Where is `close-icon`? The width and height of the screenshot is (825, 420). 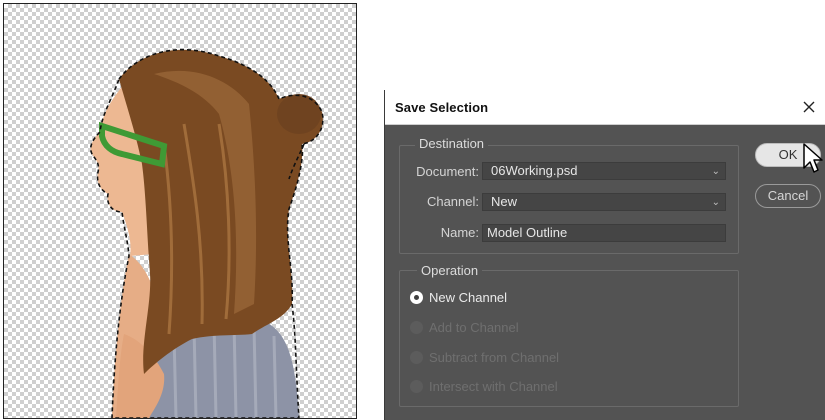 close-icon is located at coordinates (809, 107).